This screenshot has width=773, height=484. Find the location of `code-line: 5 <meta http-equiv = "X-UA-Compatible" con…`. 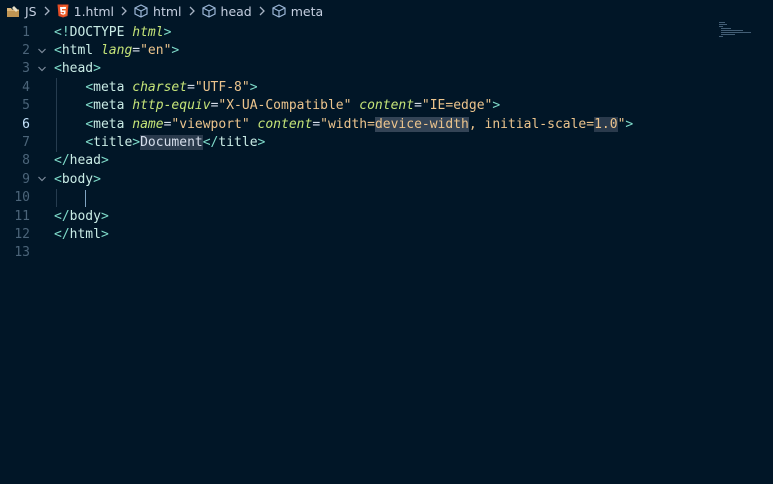

code-line: 5 <meta http-equiv = "X-UA-Compatible" con… is located at coordinates (386, 106).